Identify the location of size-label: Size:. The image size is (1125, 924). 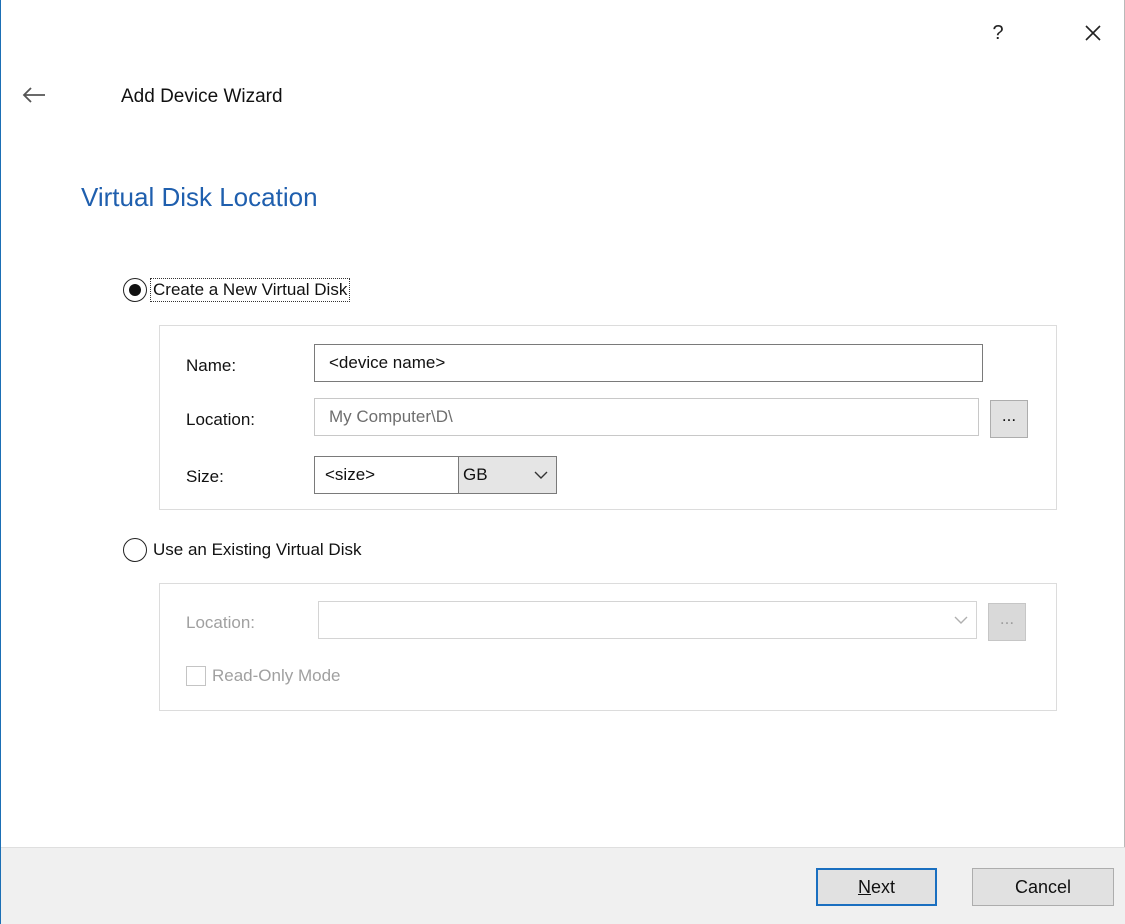
(205, 476).